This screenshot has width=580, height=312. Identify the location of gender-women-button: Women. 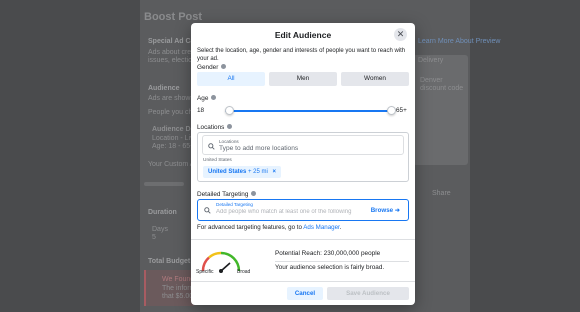
(375, 79).